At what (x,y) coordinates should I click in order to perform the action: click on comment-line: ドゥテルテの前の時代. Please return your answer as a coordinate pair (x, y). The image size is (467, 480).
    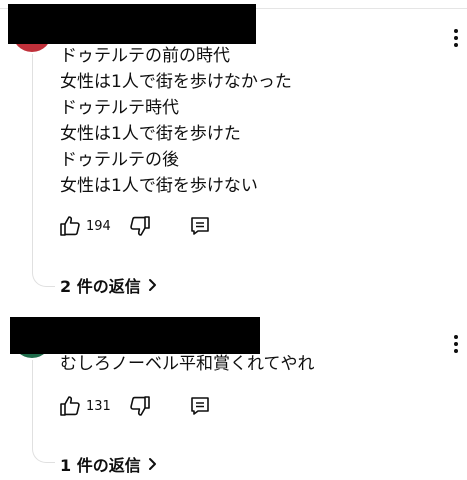
    Looking at the image, I should click on (145, 56).